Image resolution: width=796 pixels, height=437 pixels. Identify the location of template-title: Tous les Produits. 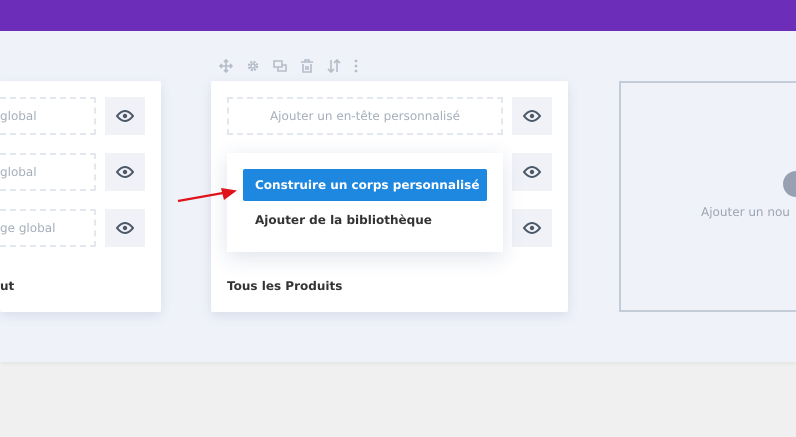
(285, 286).